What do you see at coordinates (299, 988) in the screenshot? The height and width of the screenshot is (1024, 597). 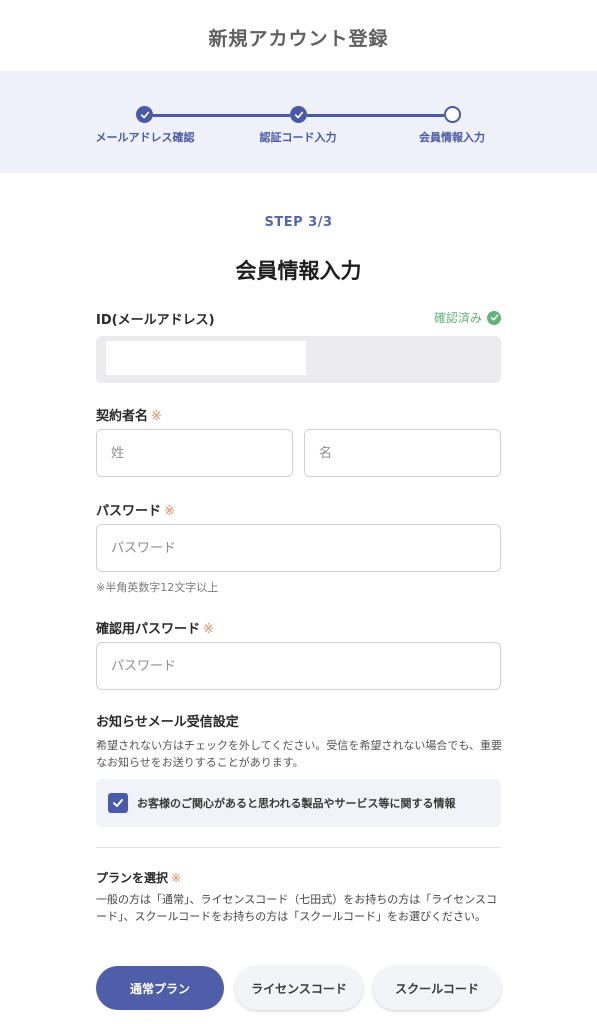 I see `plan-license-code-button: ライセンスコード` at bounding box center [299, 988].